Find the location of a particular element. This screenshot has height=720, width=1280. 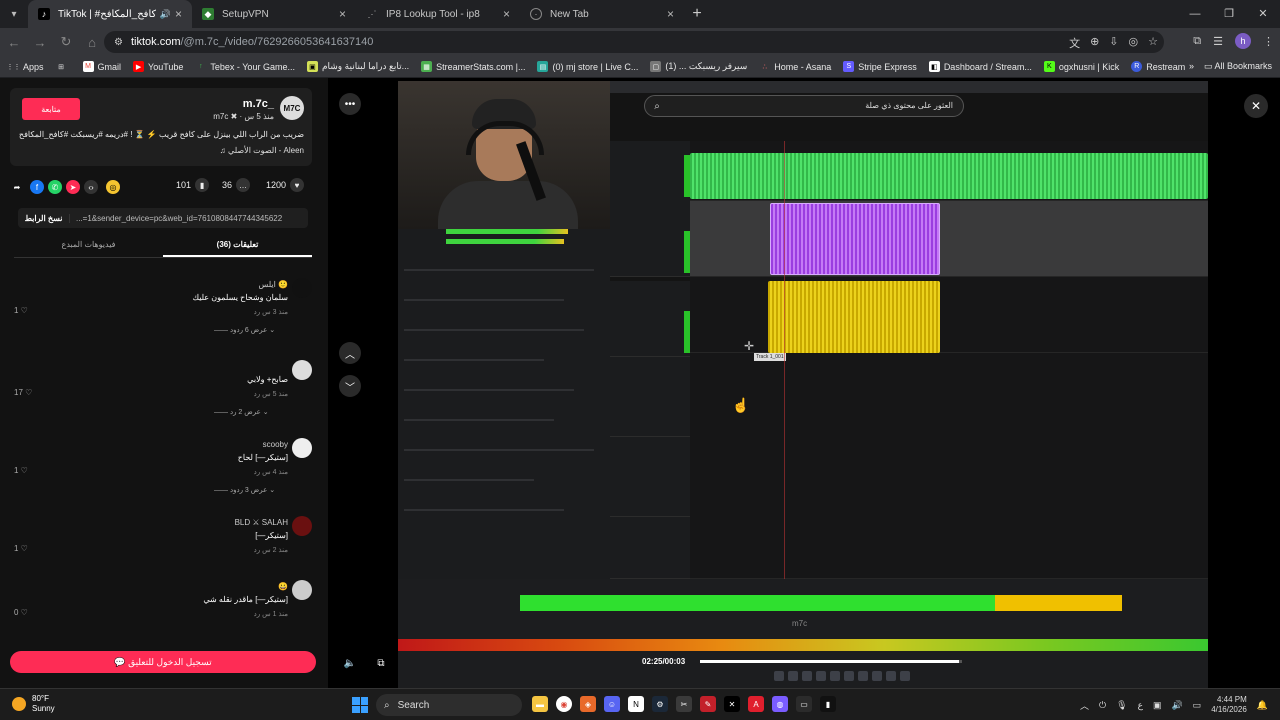

adobe-icon: A is located at coordinates (756, 704).